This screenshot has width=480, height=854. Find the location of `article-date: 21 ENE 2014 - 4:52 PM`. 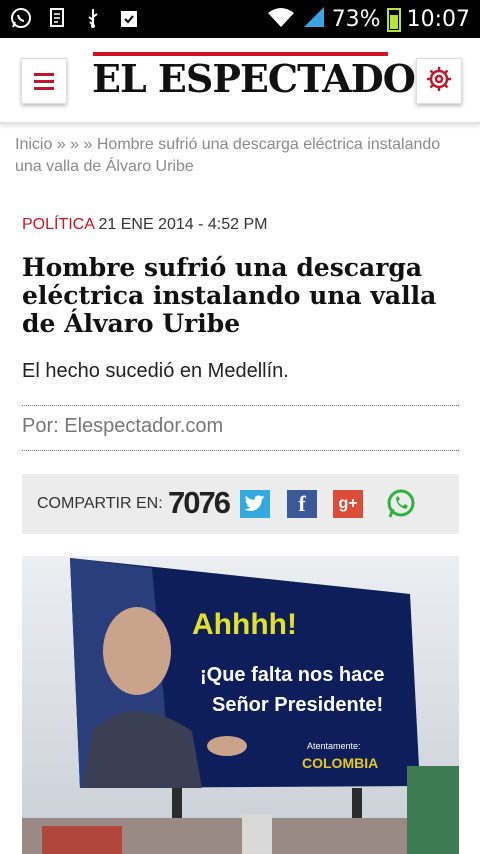

article-date: 21 ENE 2014 - 4:52 PM is located at coordinates (183, 224).